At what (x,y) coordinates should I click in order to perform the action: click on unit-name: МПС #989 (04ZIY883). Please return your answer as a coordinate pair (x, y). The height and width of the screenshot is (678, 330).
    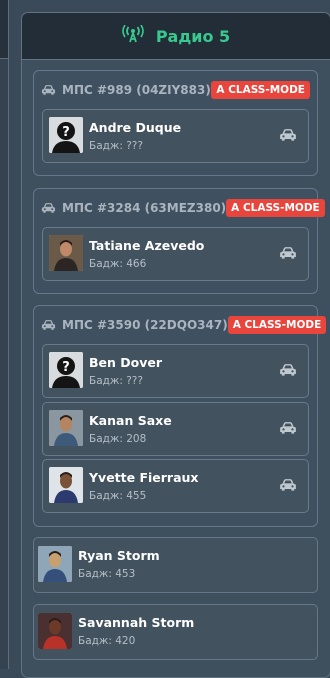
    Looking at the image, I should click on (136, 90).